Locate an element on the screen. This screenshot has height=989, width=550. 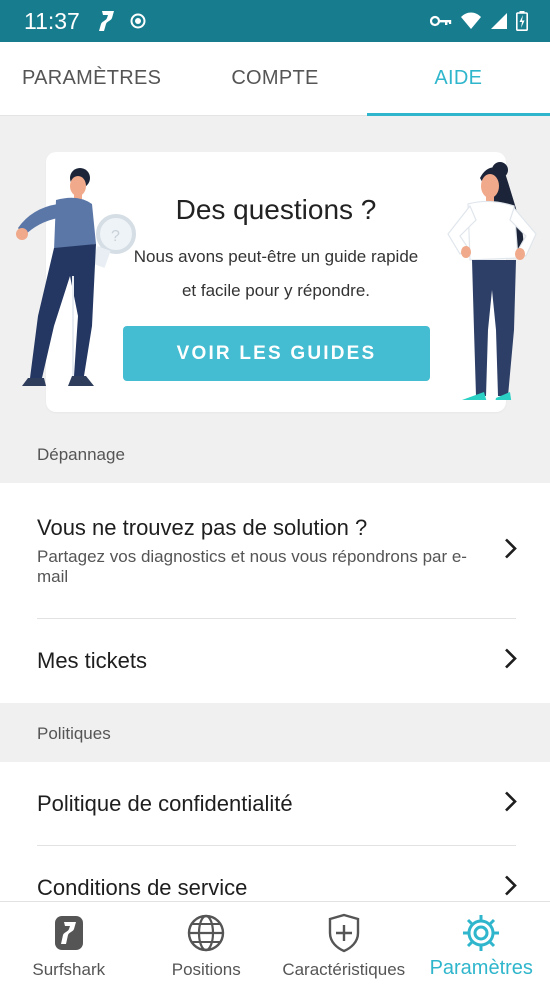
nav-label: Surfshark is located at coordinates (69, 969).